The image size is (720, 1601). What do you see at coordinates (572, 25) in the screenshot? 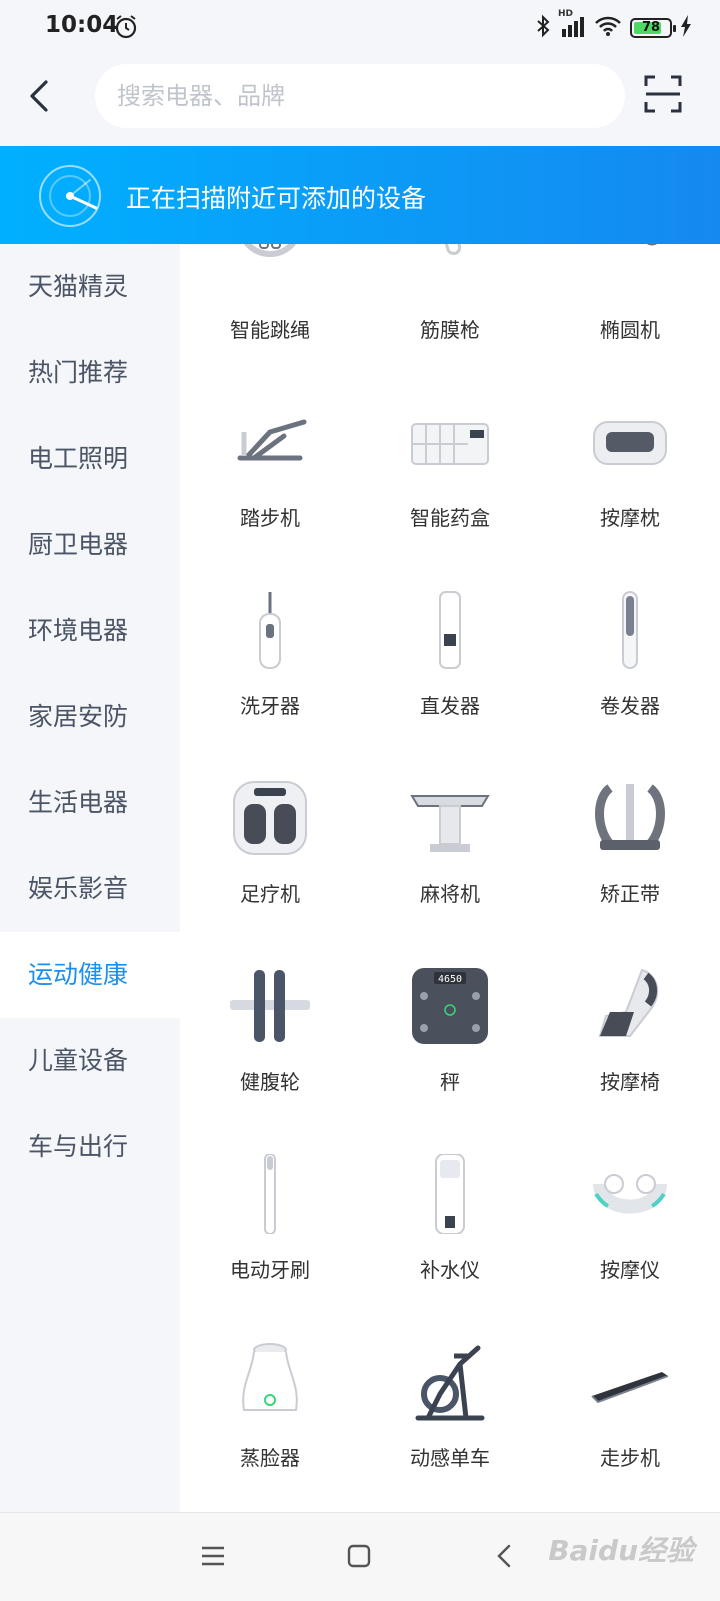
I see `signal-icon: HD` at bounding box center [572, 25].